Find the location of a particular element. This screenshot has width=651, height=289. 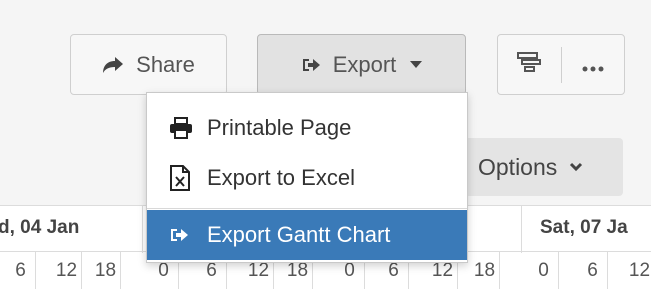

excel-file-icon is located at coordinates (182, 178).